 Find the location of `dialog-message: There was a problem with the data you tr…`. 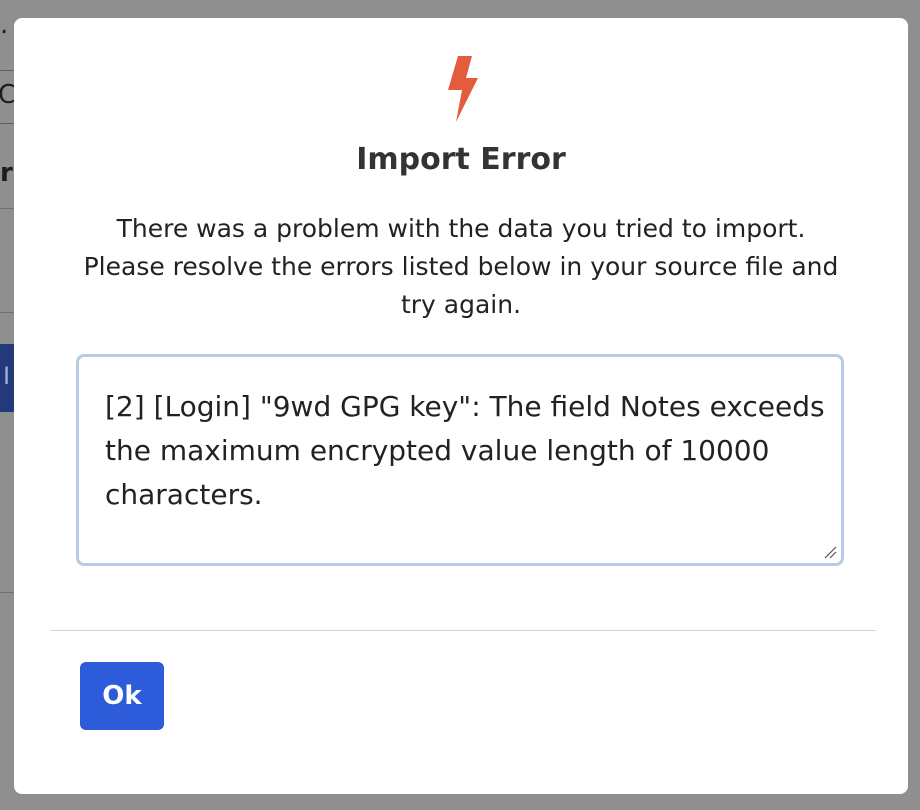

dialog-message: There was a problem with the data you tr… is located at coordinates (461, 266).